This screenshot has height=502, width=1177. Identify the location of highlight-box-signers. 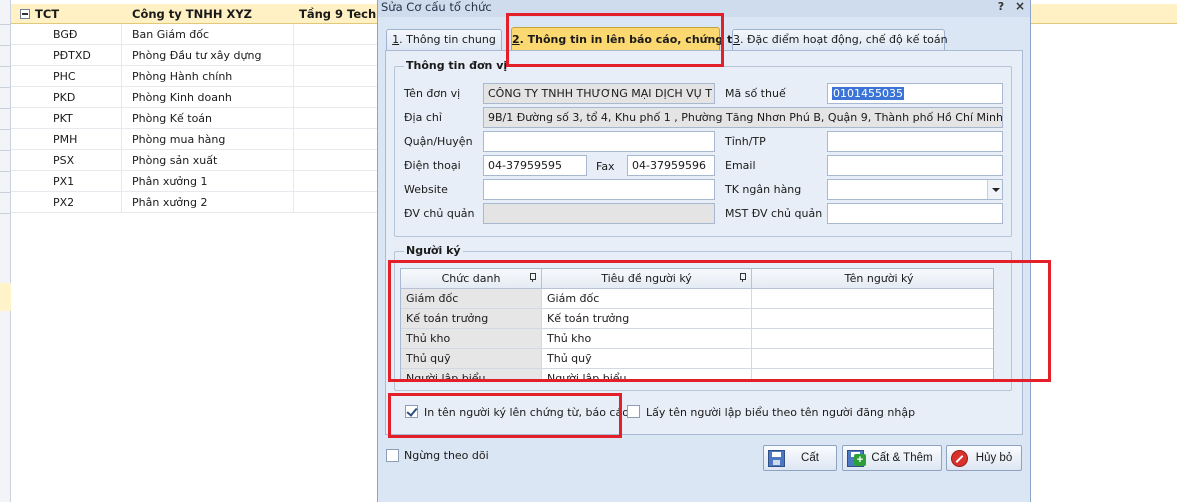
(719, 321).